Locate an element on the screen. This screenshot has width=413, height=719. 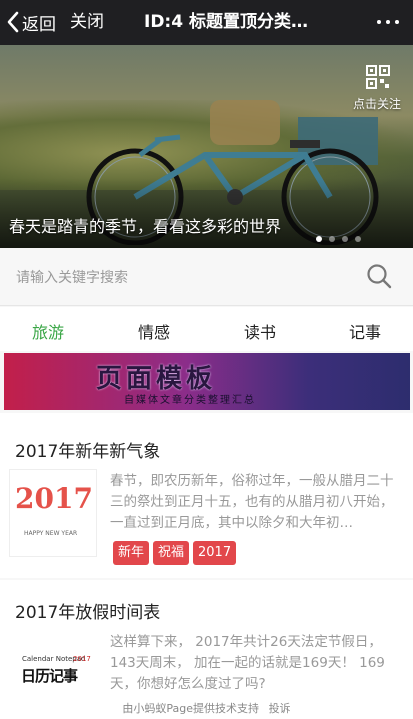
report-link: 投诉 is located at coordinates (280, 708).